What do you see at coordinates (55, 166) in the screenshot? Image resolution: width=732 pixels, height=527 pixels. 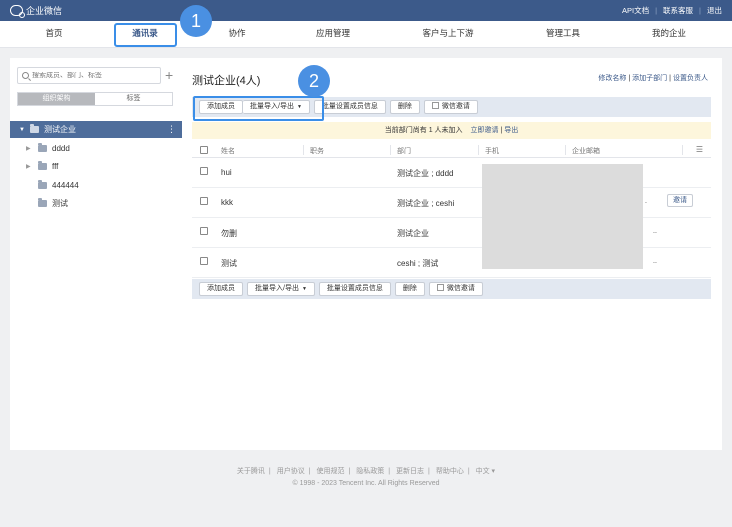 I see `tree-item-label: fff` at bounding box center [55, 166].